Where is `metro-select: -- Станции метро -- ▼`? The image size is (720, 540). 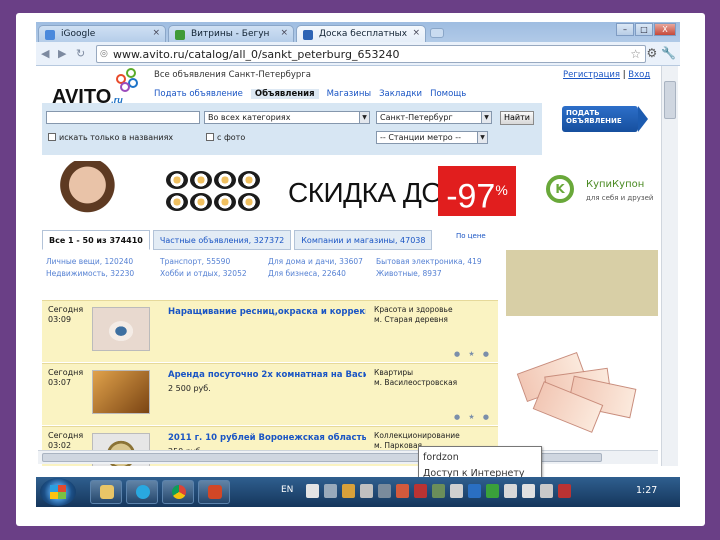 metro-select: -- Станции метро -- ▼ is located at coordinates (432, 137).